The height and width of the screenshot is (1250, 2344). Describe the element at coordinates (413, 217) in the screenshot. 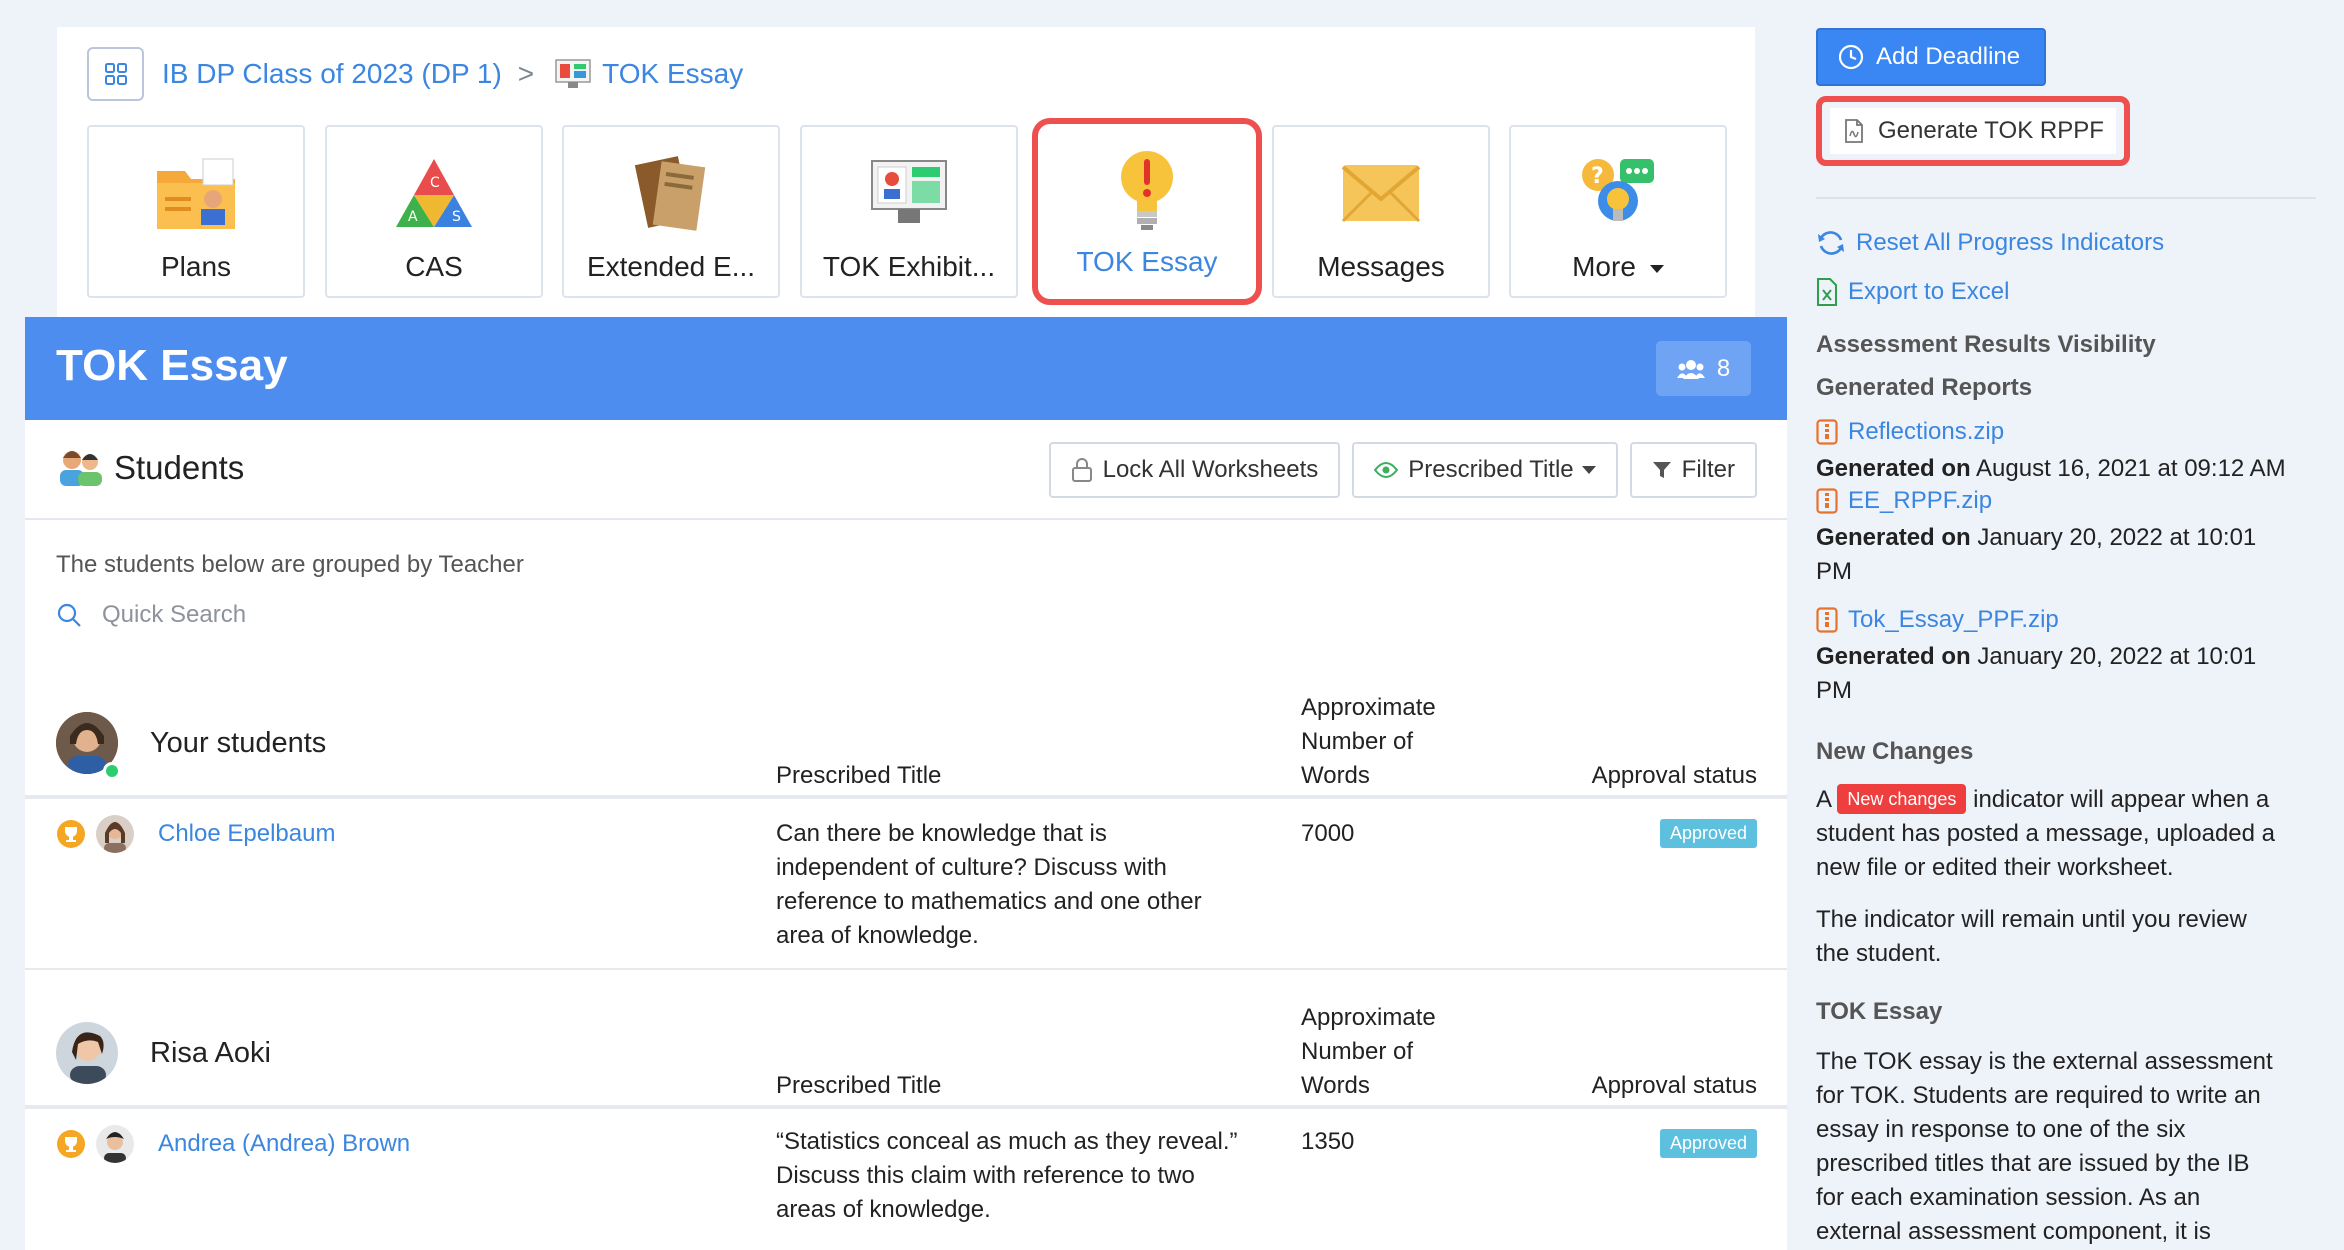

I see `svg-text: A` at that location.